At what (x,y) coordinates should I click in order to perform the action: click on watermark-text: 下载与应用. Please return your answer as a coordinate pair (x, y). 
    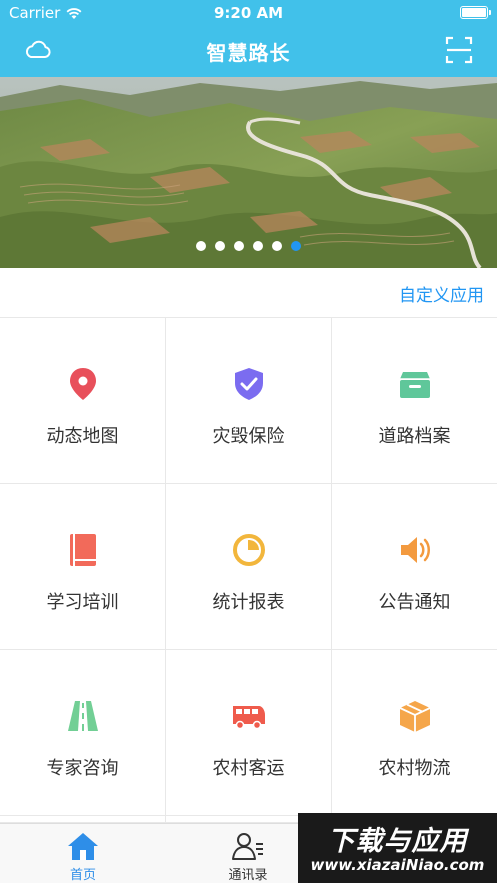
    Looking at the image, I should click on (397, 841).